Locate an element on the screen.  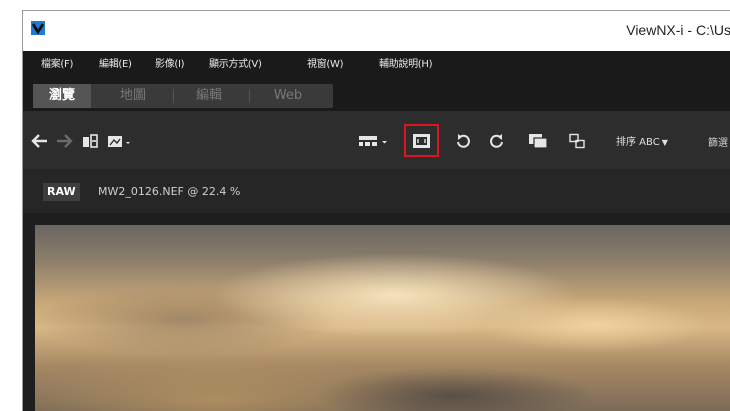
file-name-label: MW2_0126.NEF @ 22.4 % is located at coordinates (169, 191).